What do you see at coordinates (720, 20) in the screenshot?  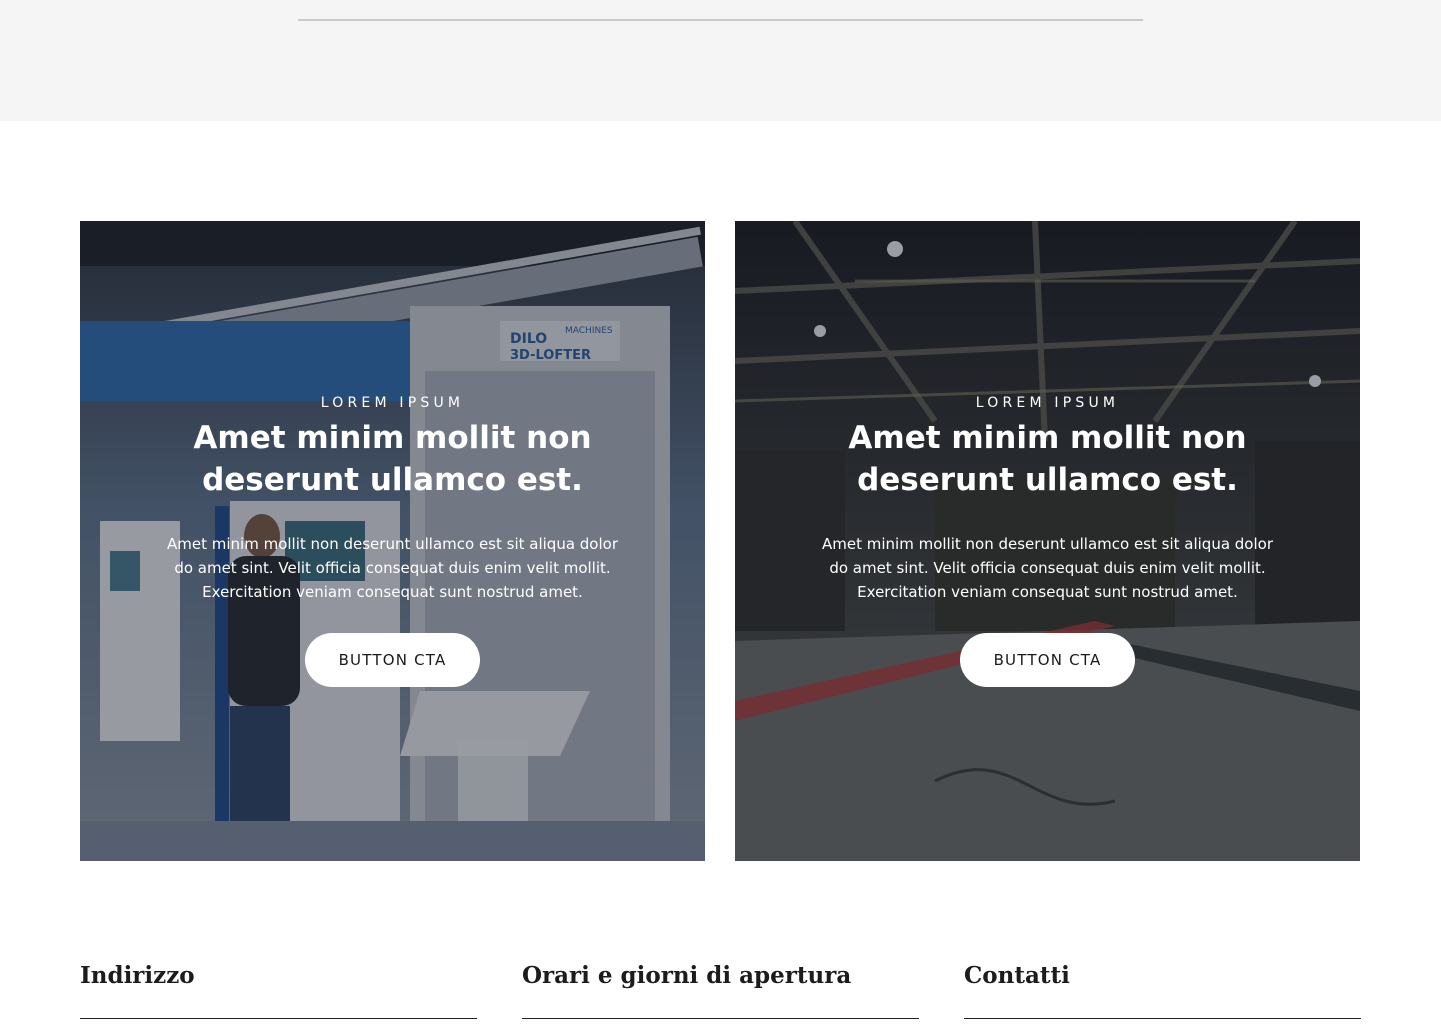 I see `top-divider` at bounding box center [720, 20].